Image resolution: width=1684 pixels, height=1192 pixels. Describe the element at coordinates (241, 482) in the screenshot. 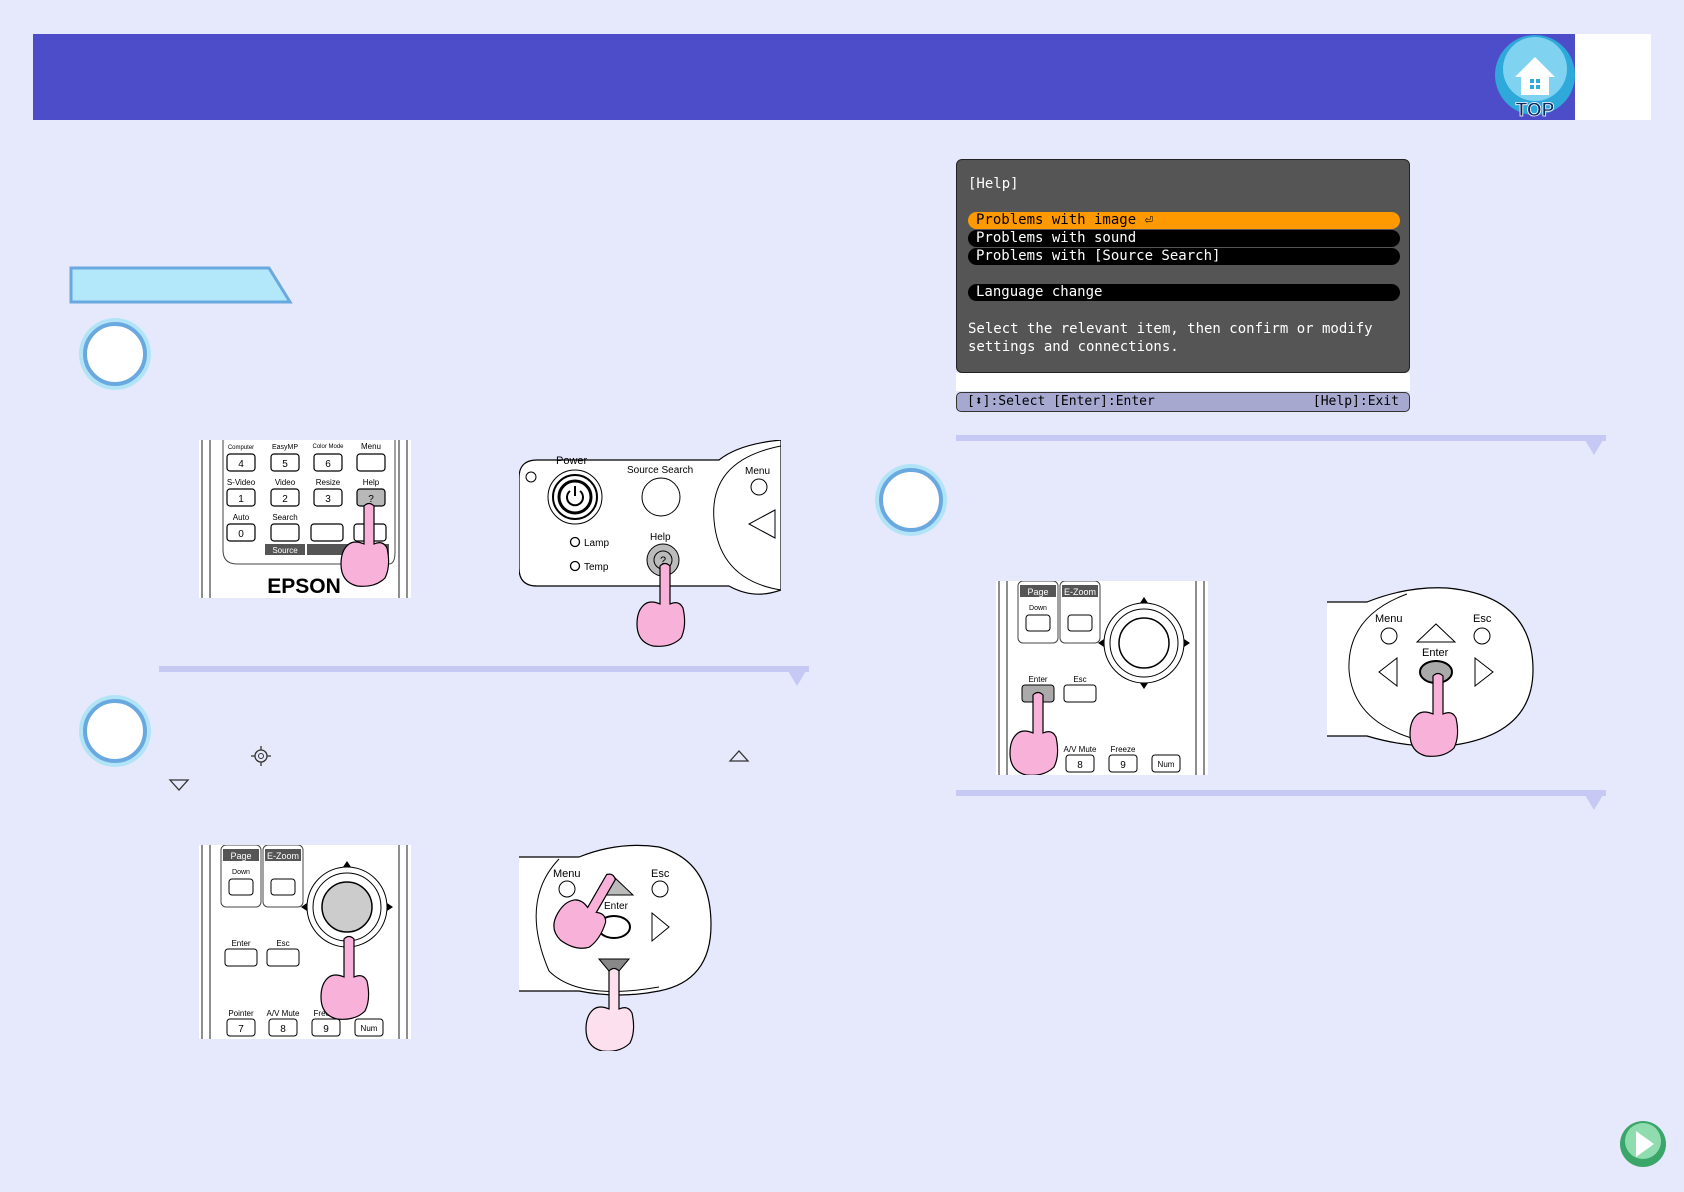

I see `remote_help-row2-0: S-Video` at that location.